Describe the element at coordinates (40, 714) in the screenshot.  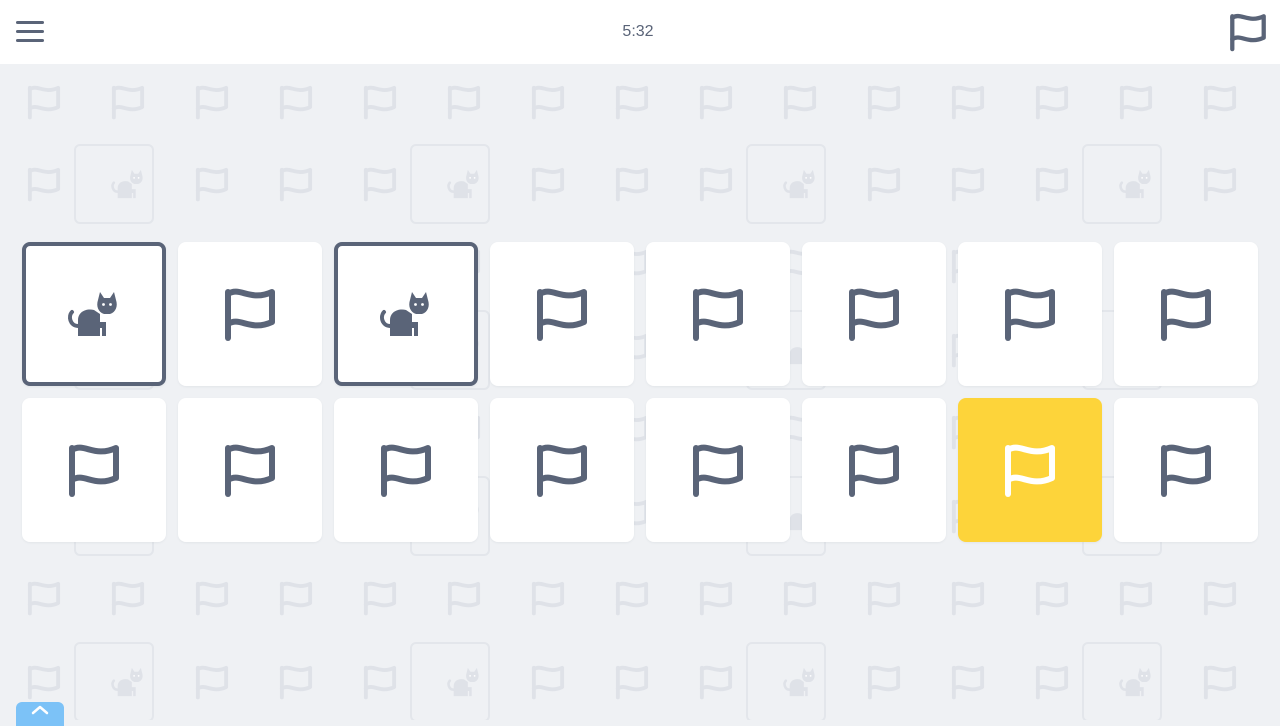
I see `scroll-up-button` at that location.